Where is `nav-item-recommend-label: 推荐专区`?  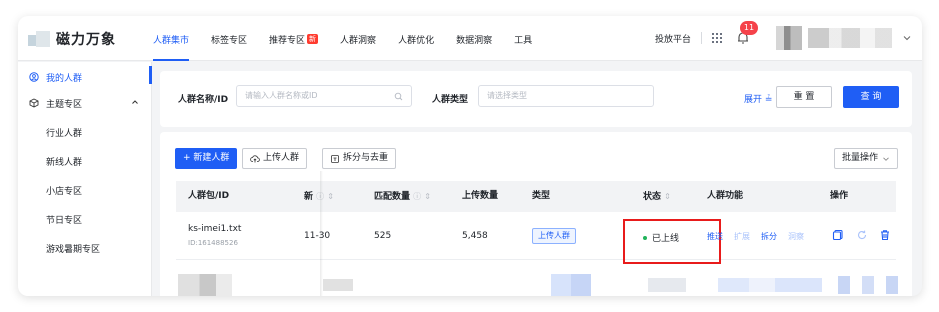
nav-item-recommend-label: 推荐专区 is located at coordinates (287, 40).